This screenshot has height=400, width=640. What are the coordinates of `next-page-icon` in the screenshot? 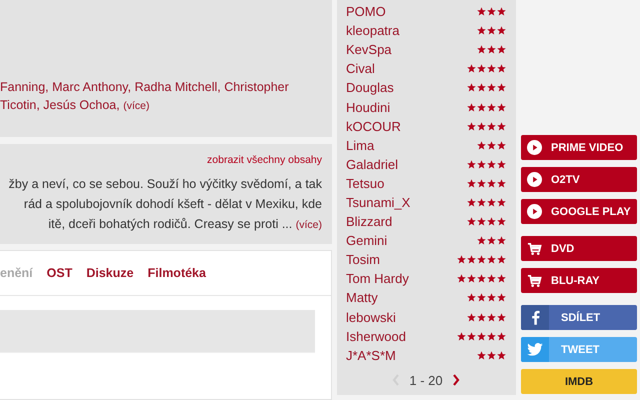 It's located at (456, 380).